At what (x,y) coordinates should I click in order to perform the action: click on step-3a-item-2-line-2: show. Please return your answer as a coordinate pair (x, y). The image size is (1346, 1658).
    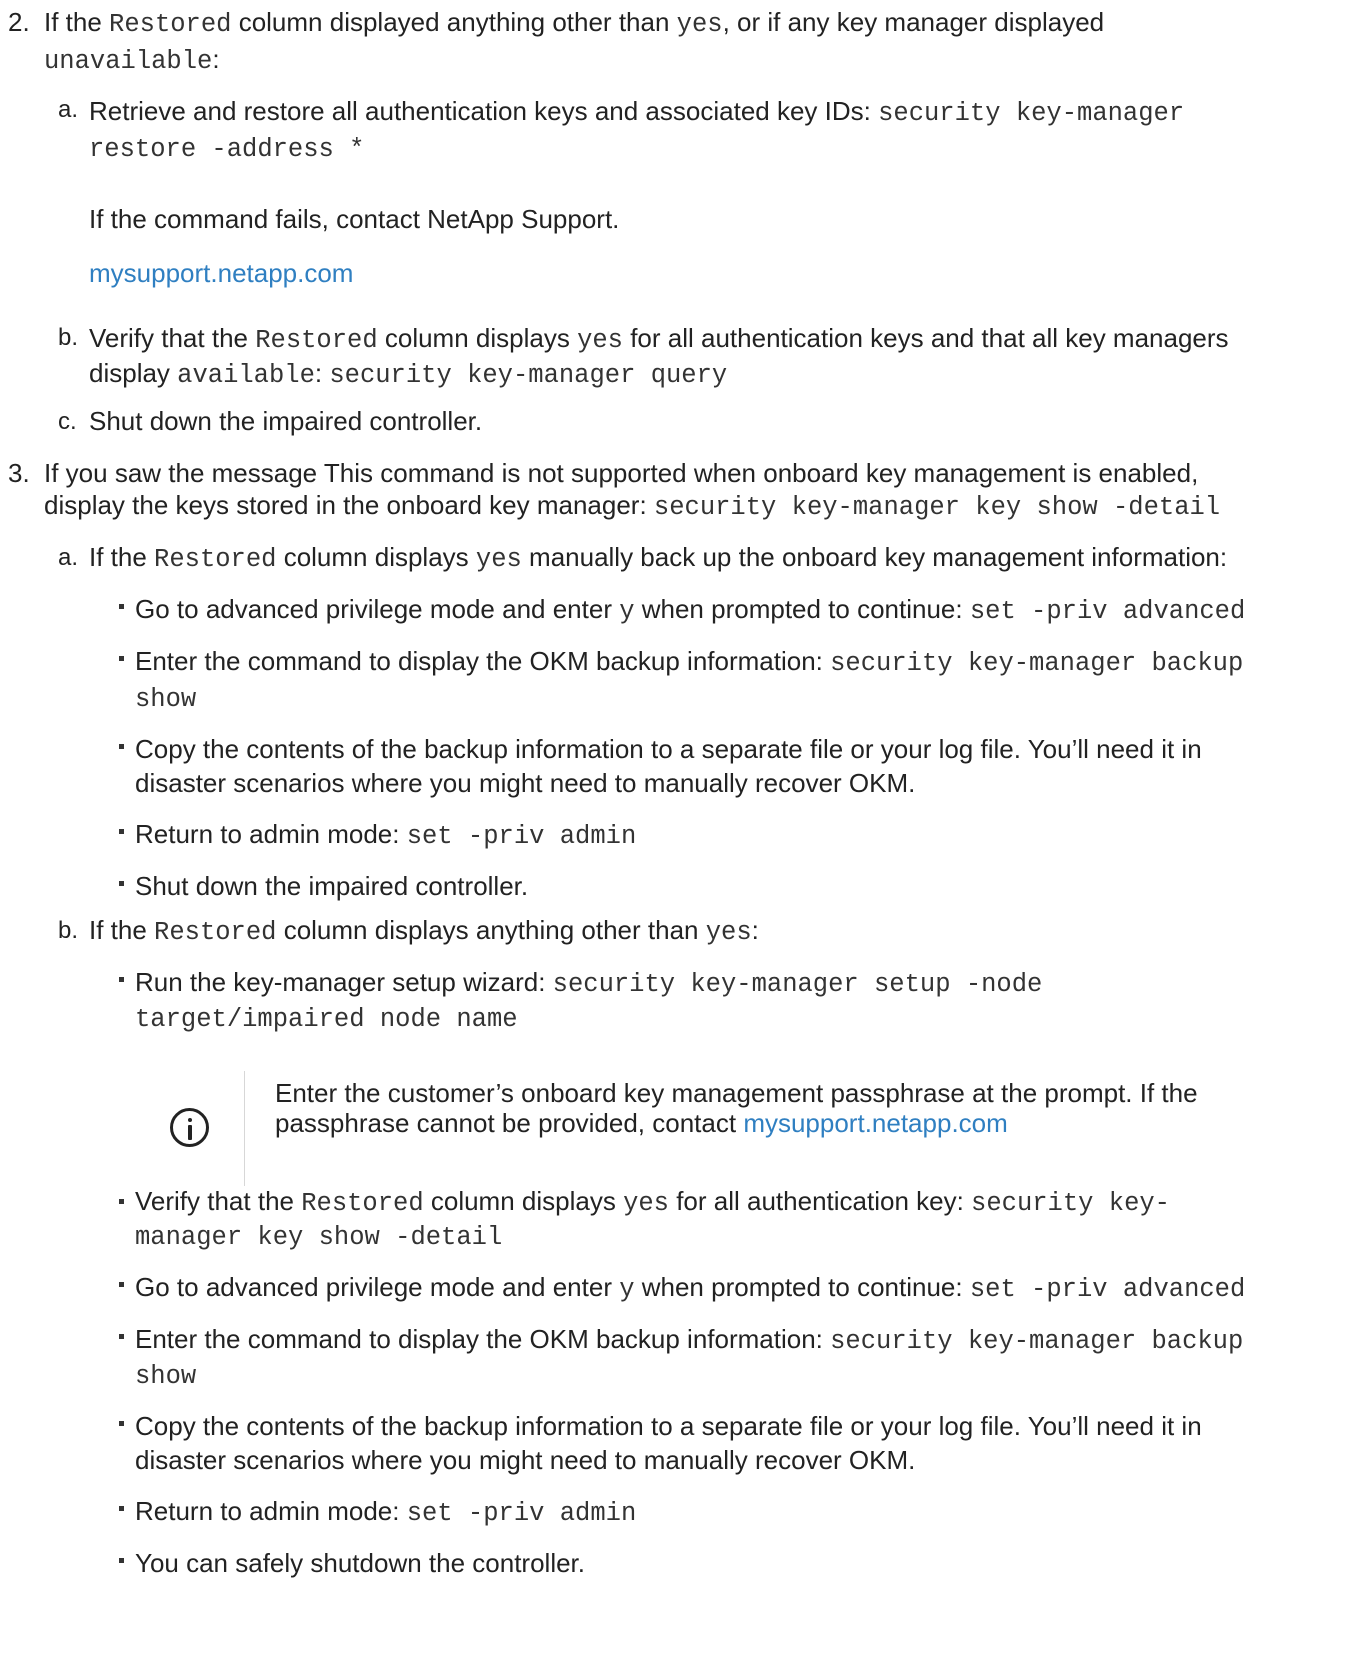
    Looking at the image, I should click on (166, 699).